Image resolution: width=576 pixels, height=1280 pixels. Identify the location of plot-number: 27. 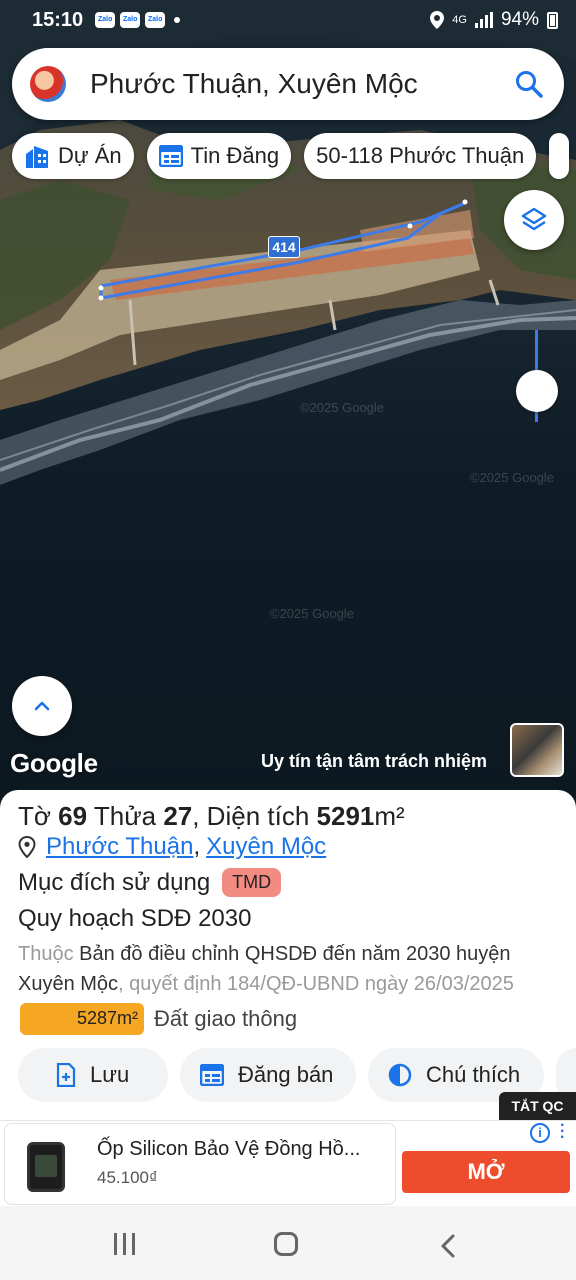
(178, 816).